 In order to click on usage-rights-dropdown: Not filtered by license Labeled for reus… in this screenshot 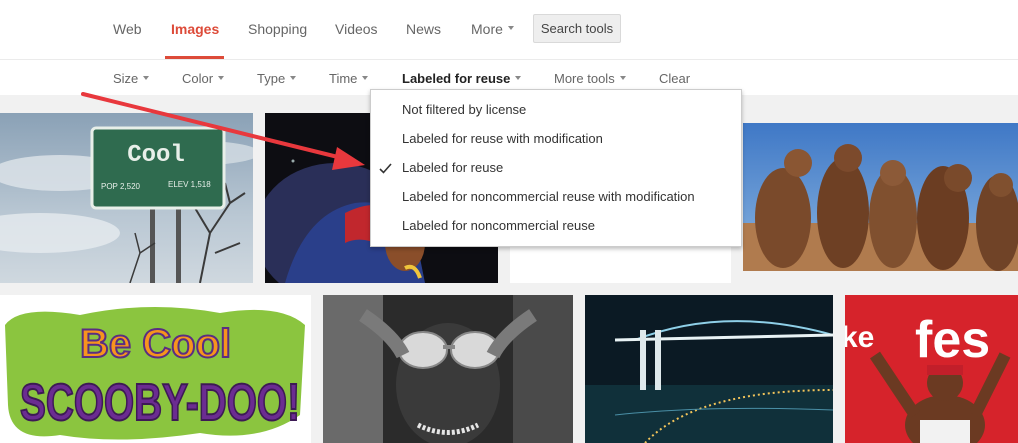, I will do `click(556, 168)`.